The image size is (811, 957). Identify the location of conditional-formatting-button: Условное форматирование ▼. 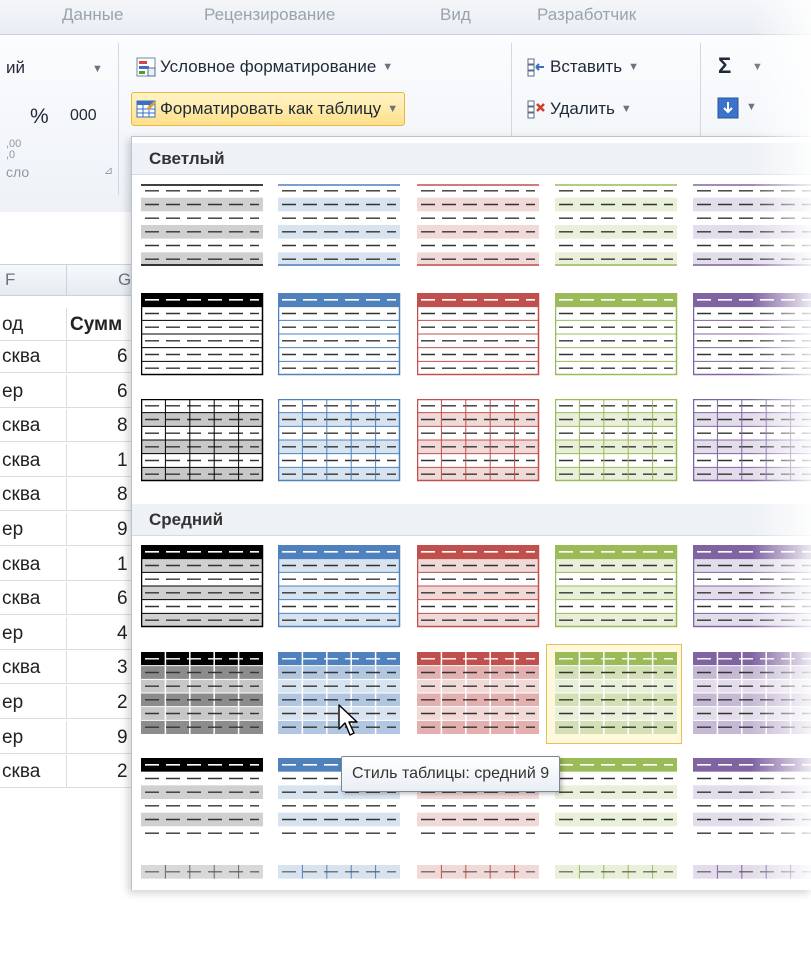
(264, 67).